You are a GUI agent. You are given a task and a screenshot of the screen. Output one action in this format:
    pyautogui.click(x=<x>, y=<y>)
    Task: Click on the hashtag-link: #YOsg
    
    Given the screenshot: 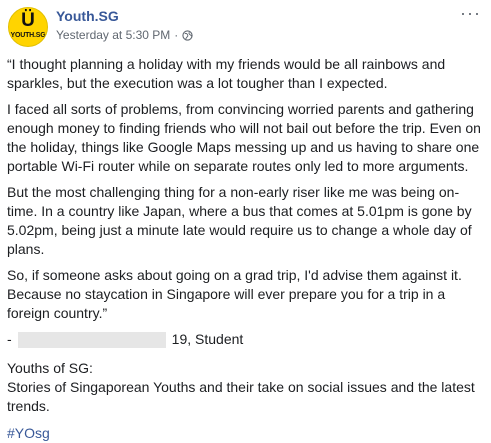 What is the action you would take?
    pyautogui.click(x=28, y=433)
    